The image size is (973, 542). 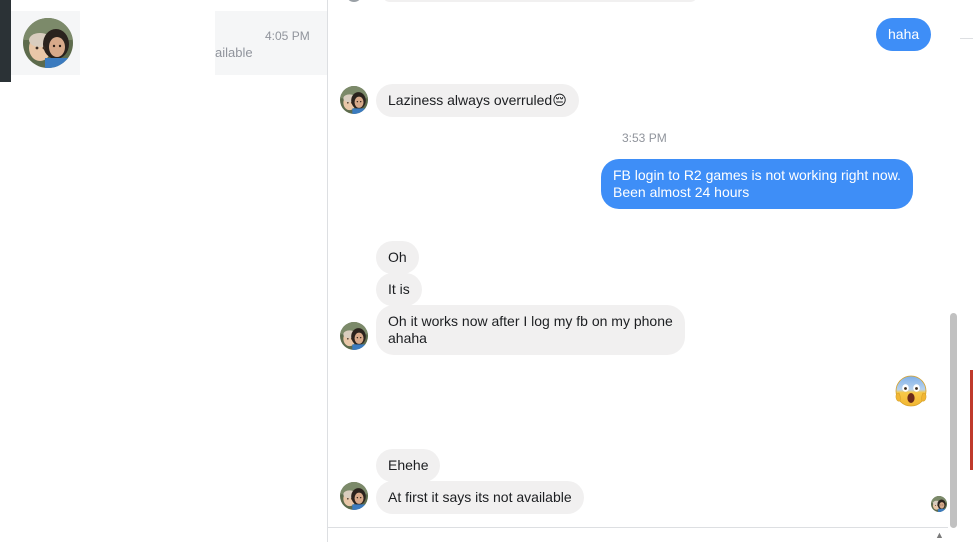 I want to click on conversation-name-area, so click(x=147, y=43).